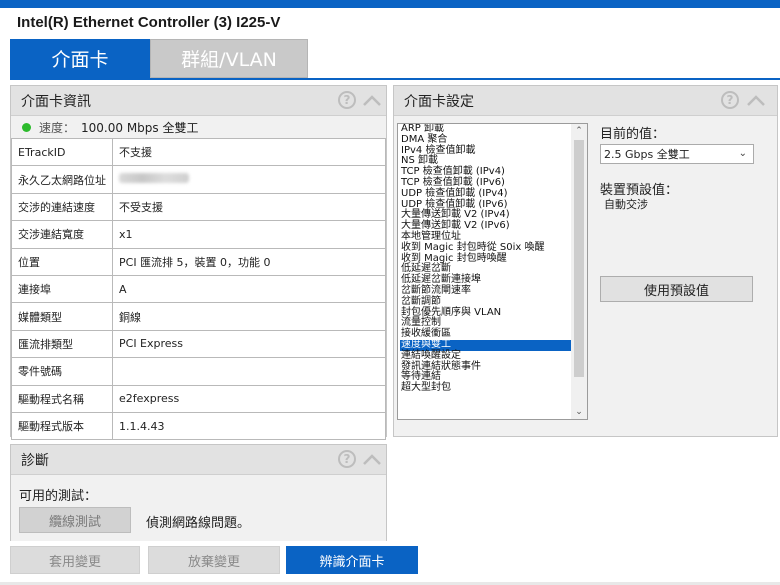  I want to click on use-default-button: 使用預設值, so click(676, 289).